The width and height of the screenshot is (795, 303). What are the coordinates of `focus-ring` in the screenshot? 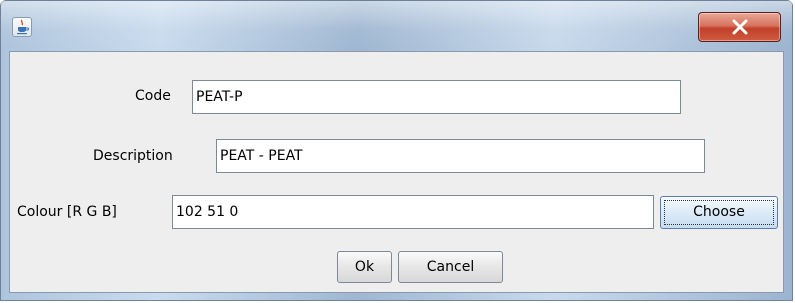 It's located at (719, 212).